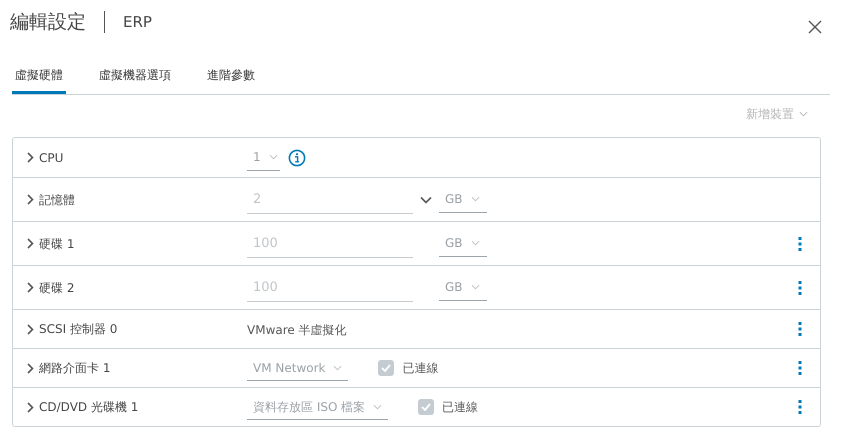 This screenshot has width=842, height=441. I want to click on window-title: 編輯設定, so click(48, 22).